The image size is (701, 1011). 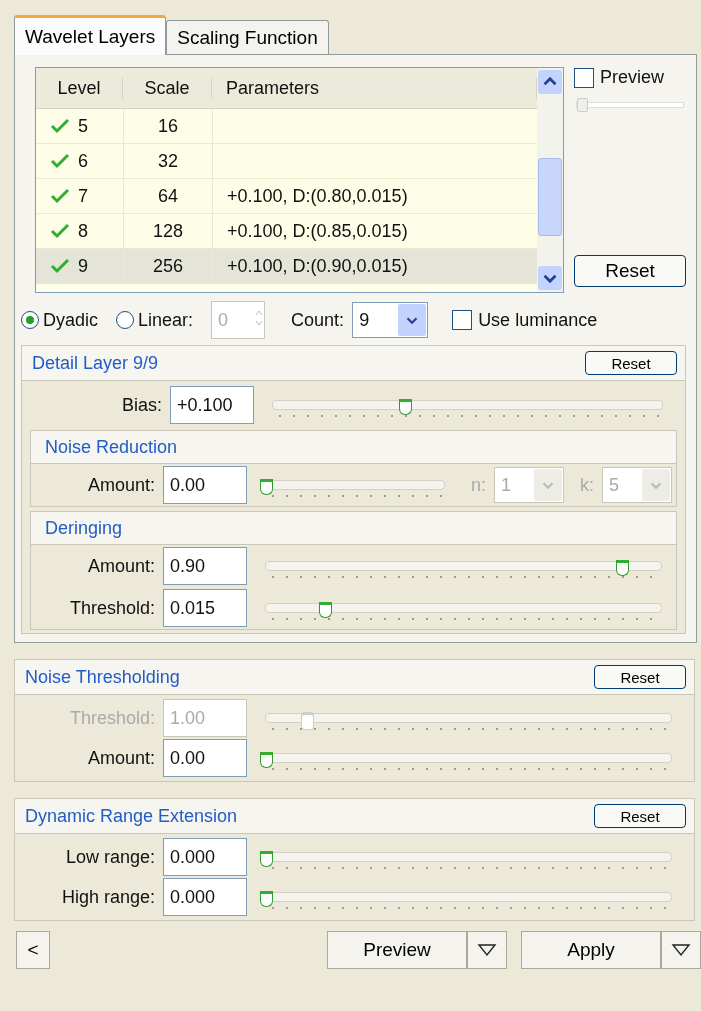 What do you see at coordinates (205, 566) in the screenshot?
I see `input-field: 0.90` at bounding box center [205, 566].